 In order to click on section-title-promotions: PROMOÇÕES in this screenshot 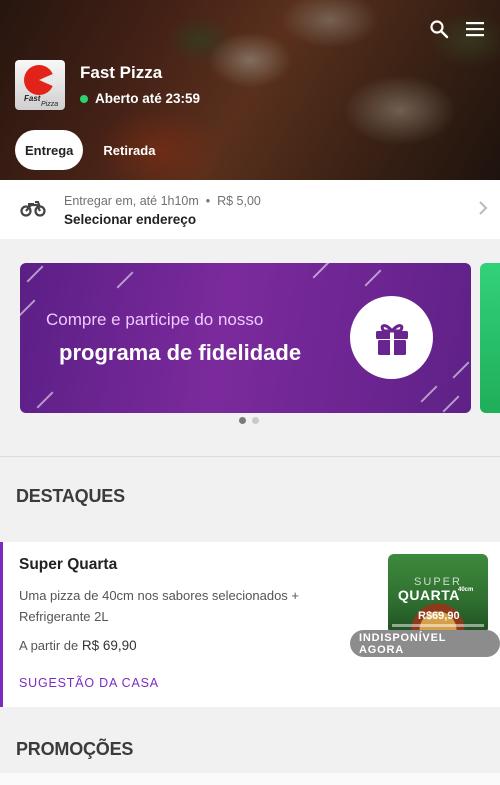, I will do `click(75, 749)`.